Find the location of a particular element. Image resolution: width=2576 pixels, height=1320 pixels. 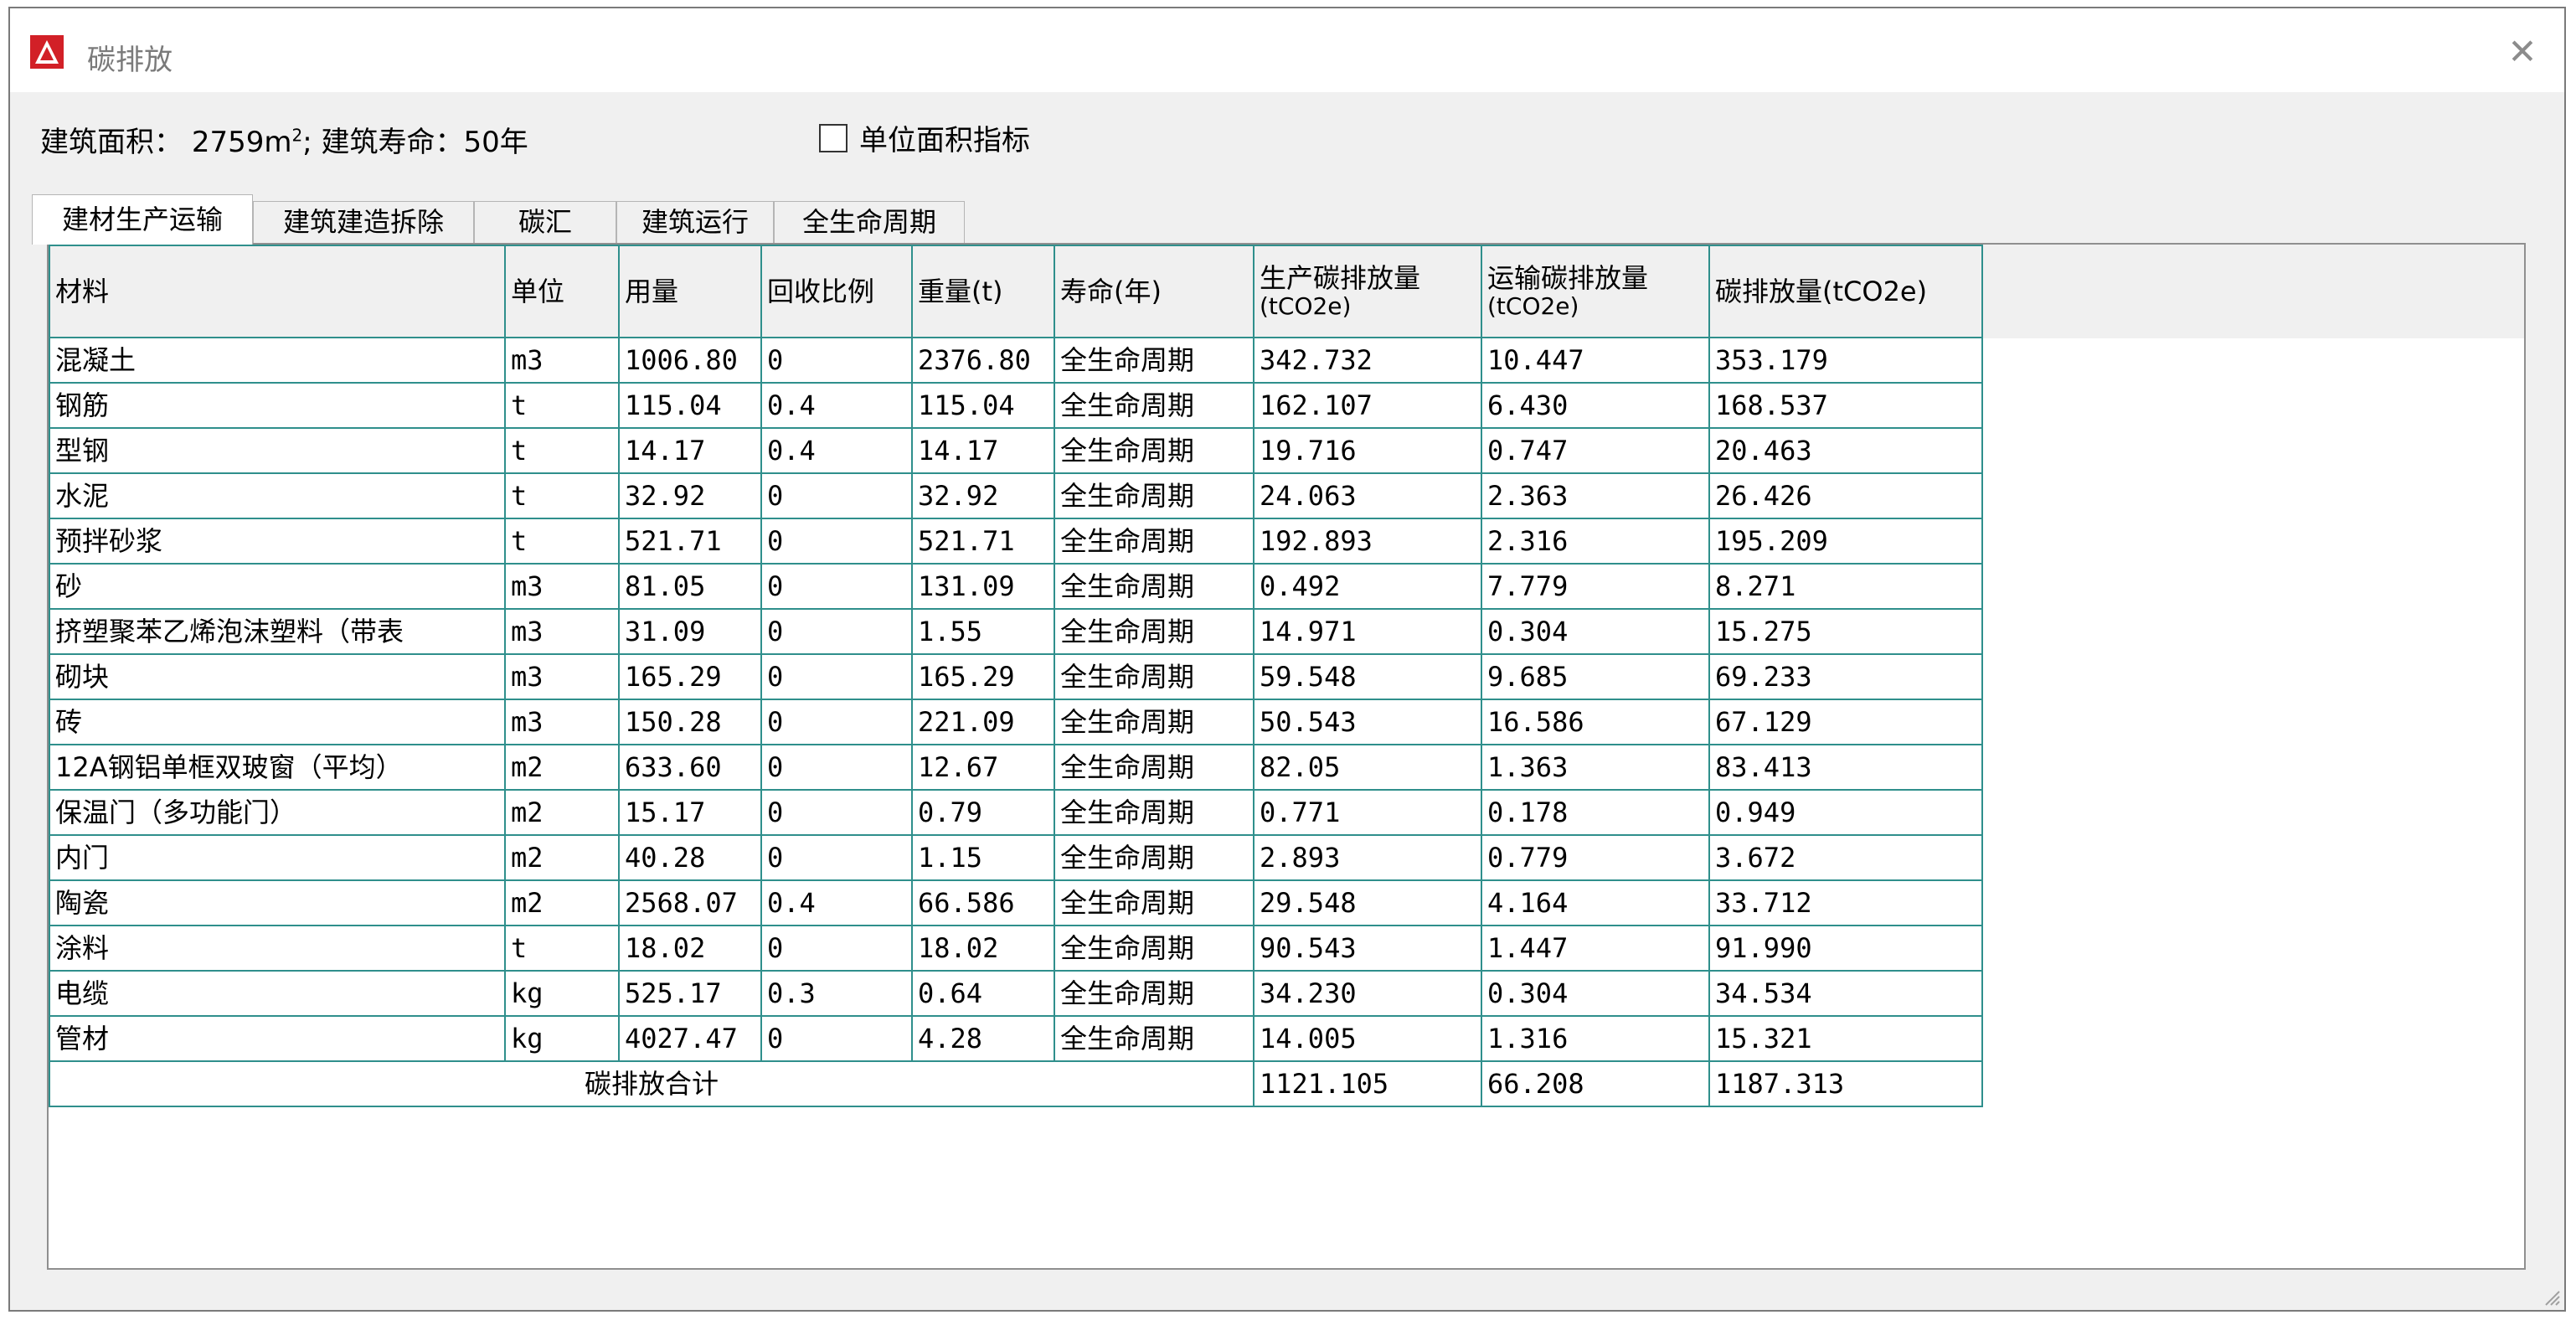

cell-weight: 165.29 is located at coordinates (983, 676).